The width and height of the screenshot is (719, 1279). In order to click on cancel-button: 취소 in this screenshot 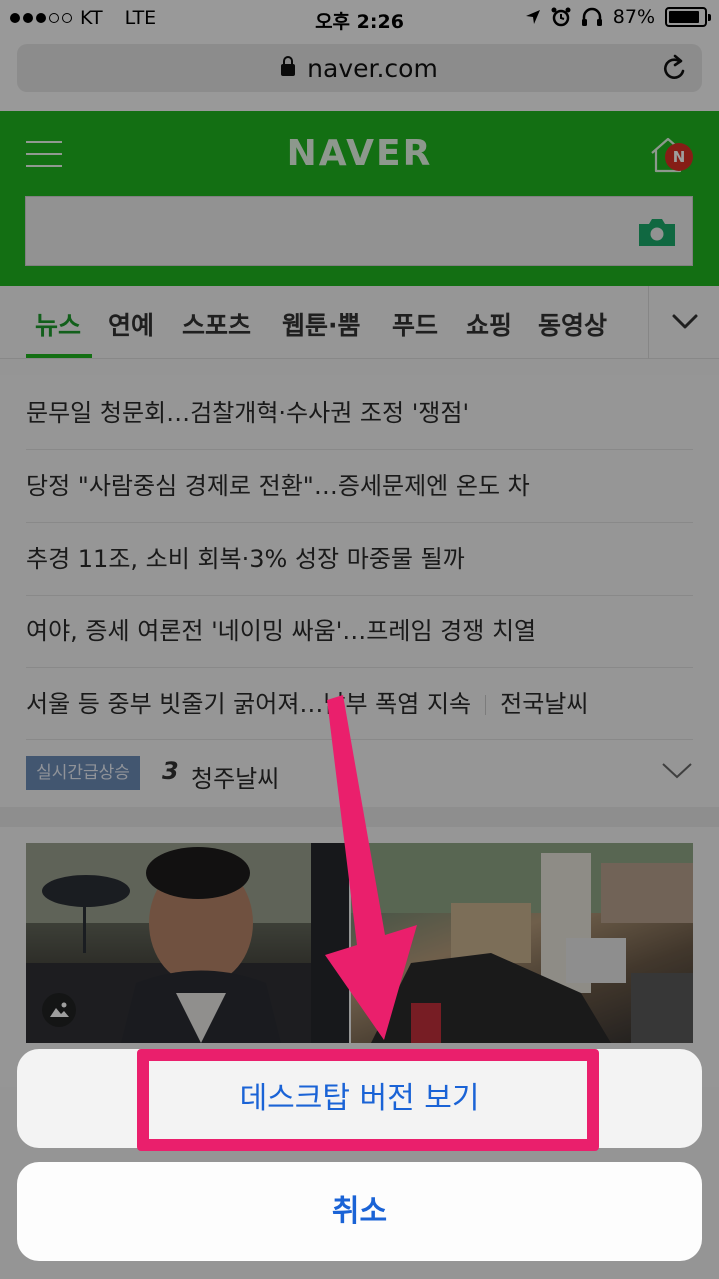, I will do `click(359, 1211)`.